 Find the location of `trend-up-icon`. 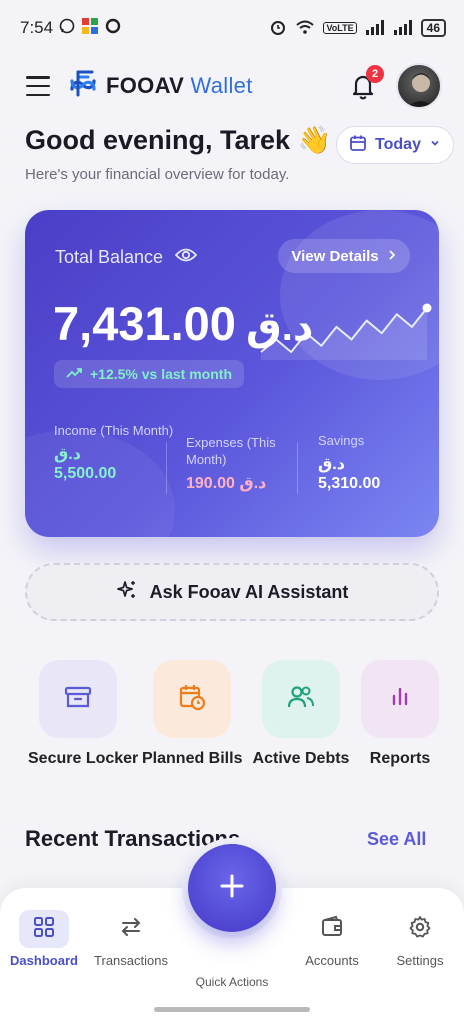

trend-up-icon is located at coordinates (74, 374).